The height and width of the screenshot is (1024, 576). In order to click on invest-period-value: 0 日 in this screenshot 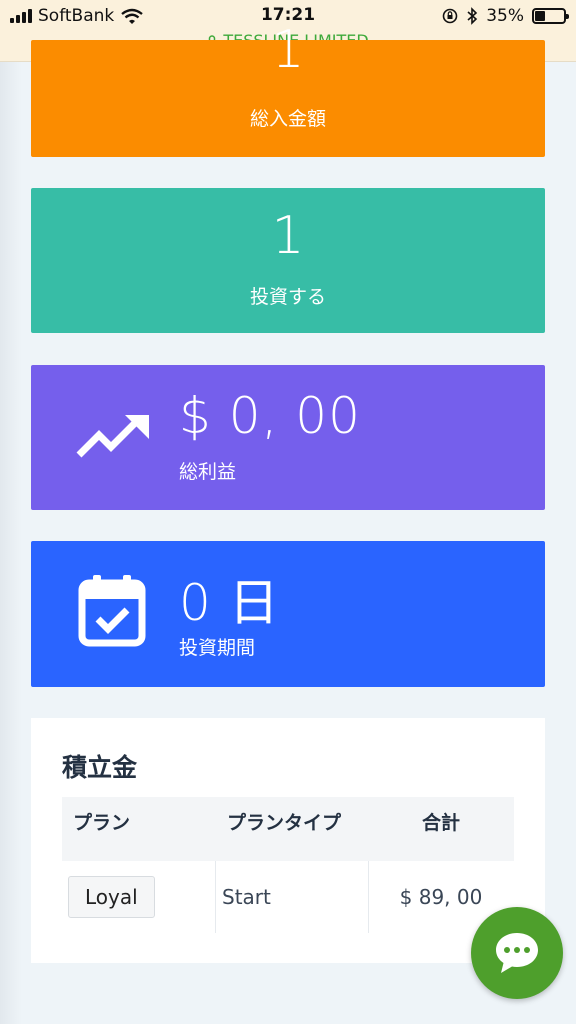, I will do `click(229, 603)`.